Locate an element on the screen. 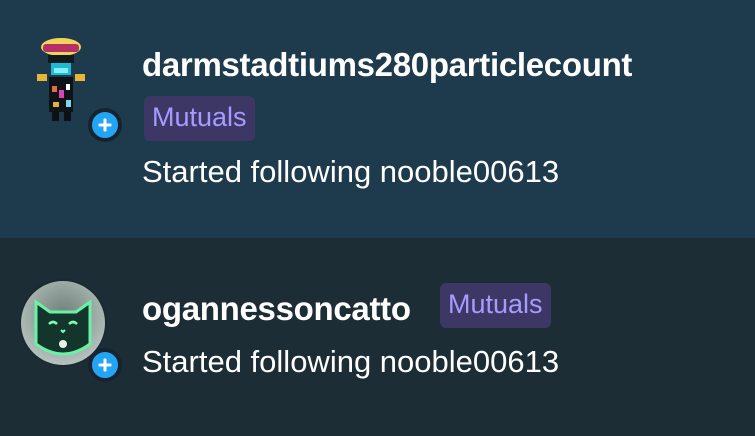 This screenshot has width=755, height=436. username: darmstadtiums280particlecount is located at coordinates (387, 65).